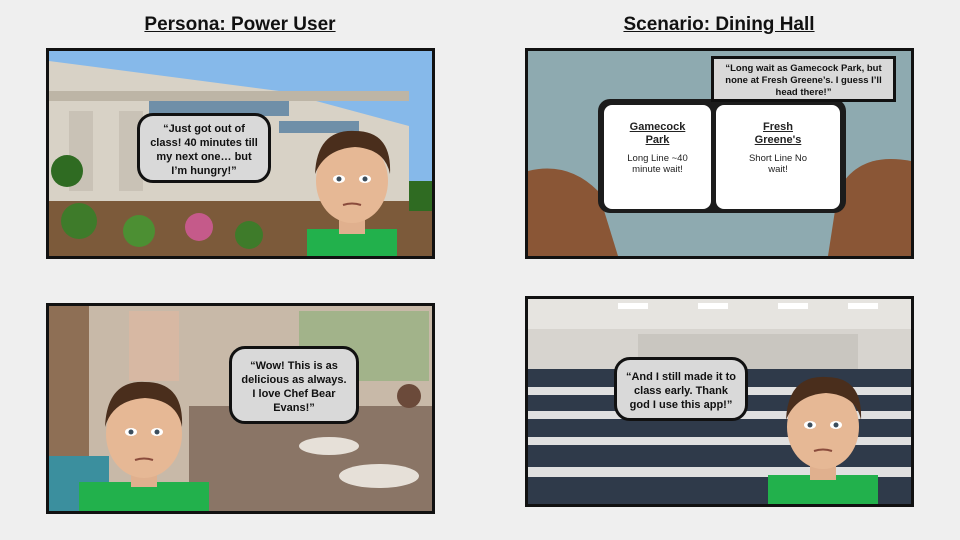  Describe the element at coordinates (657, 133) in the screenshot. I see `option-title: Gamecock Park` at that location.